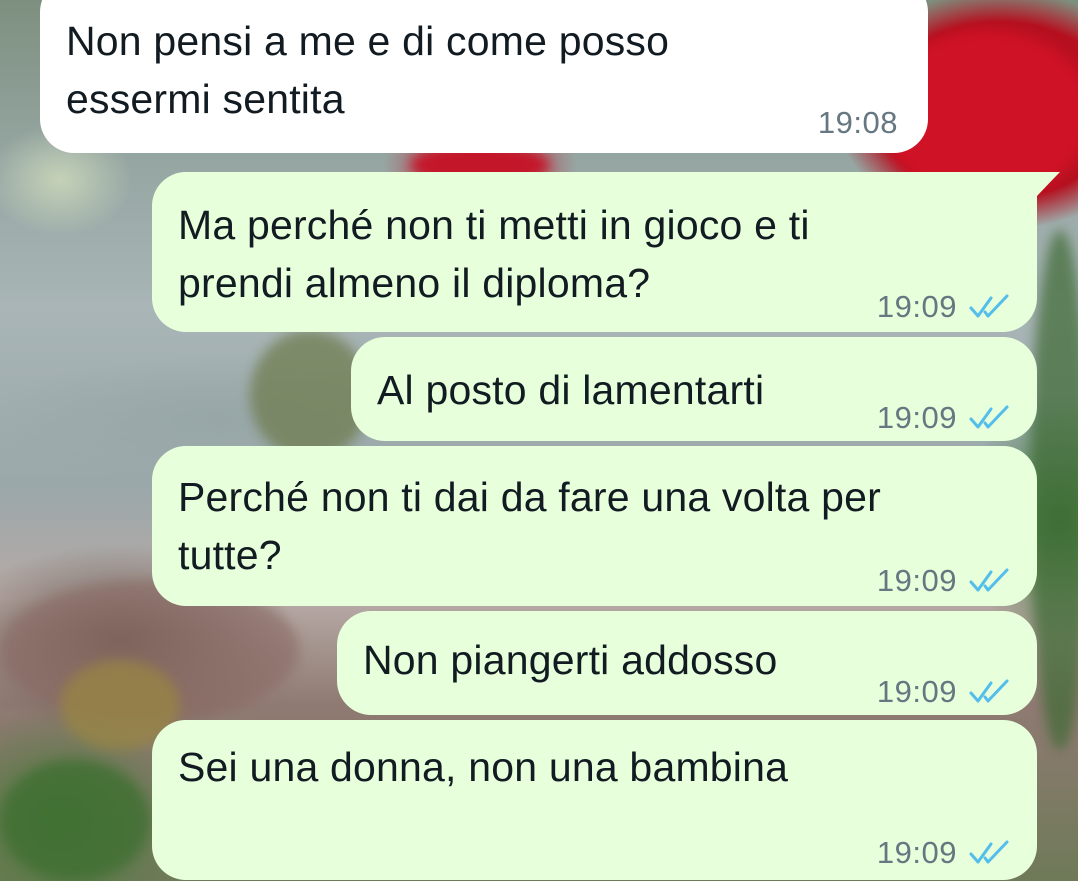 Image resolution: width=1078 pixels, height=882 pixels. What do you see at coordinates (571, 390) in the screenshot?
I see `message-text: Al posto di lamentarti` at bounding box center [571, 390].